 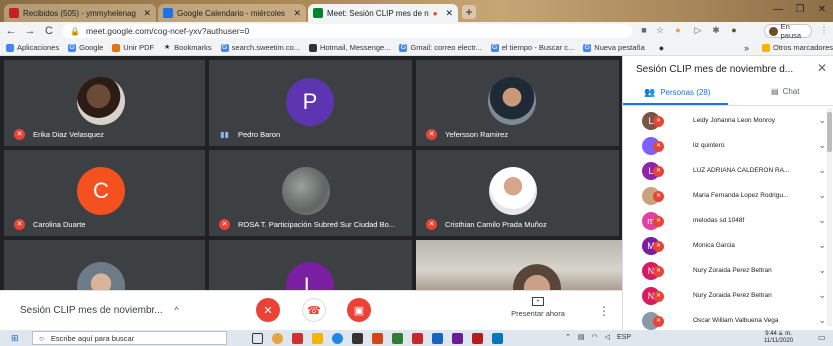 I want to click on participant-list-item: m ✕ melodas sd 1048f ⌄, so click(x=728, y=220).